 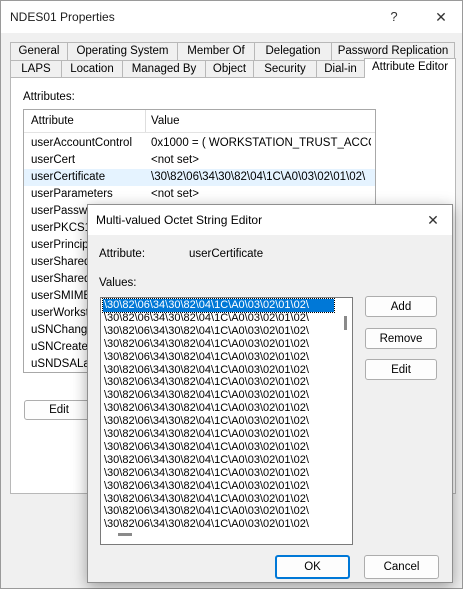 What do you see at coordinates (340, 69) in the screenshot?
I see `tab-dial-in: Dial-in` at bounding box center [340, 69].